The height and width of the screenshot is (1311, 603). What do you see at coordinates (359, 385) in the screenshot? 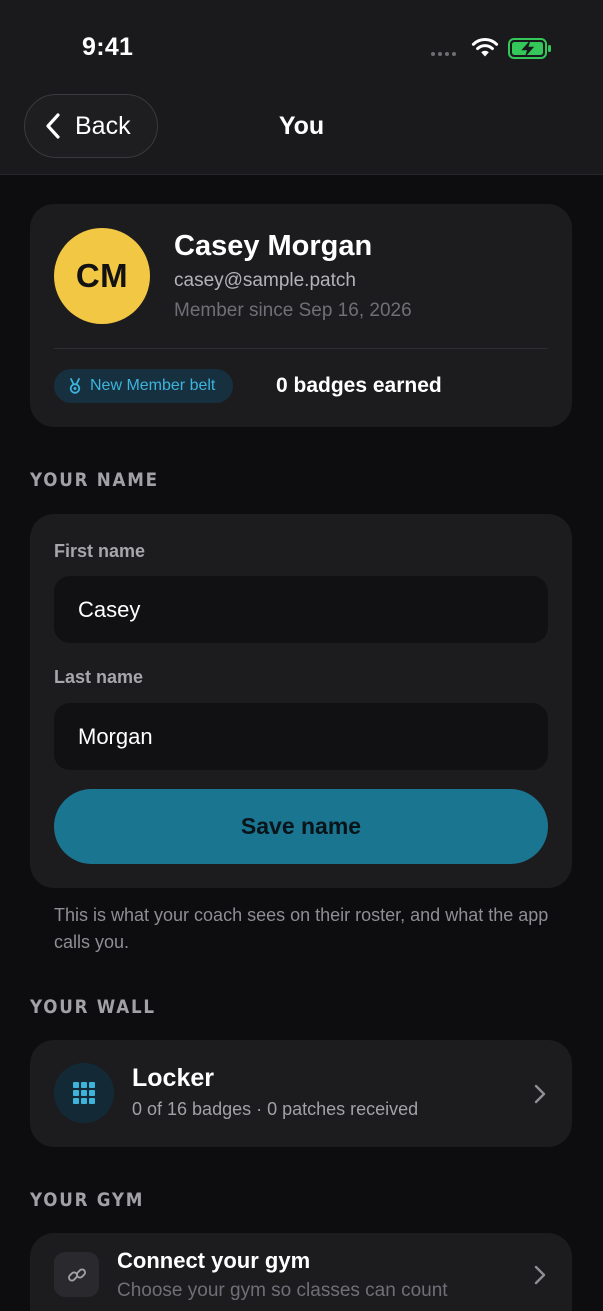
I see `badges-earned-count: 0 badges earned` at bounding box center [359, 385].